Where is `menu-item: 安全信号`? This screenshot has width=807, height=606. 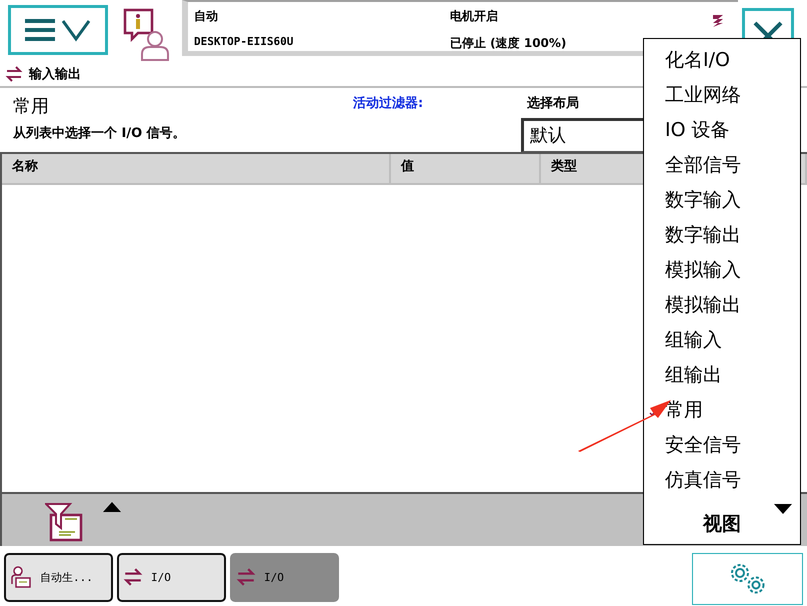
menu-item: 安全信号 is located at coordinates (722, 444).